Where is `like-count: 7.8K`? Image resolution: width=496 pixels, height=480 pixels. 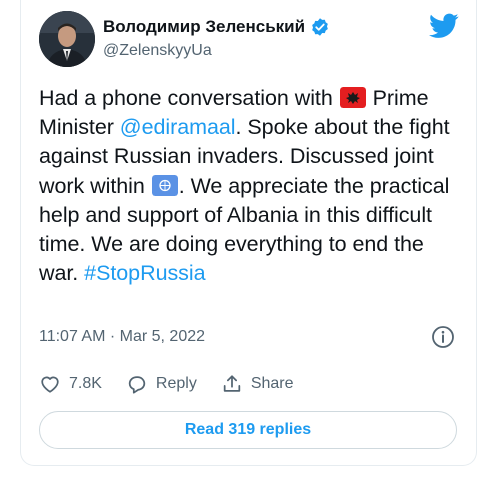
like-count: 7.8K is located at coordinates (85, 383).